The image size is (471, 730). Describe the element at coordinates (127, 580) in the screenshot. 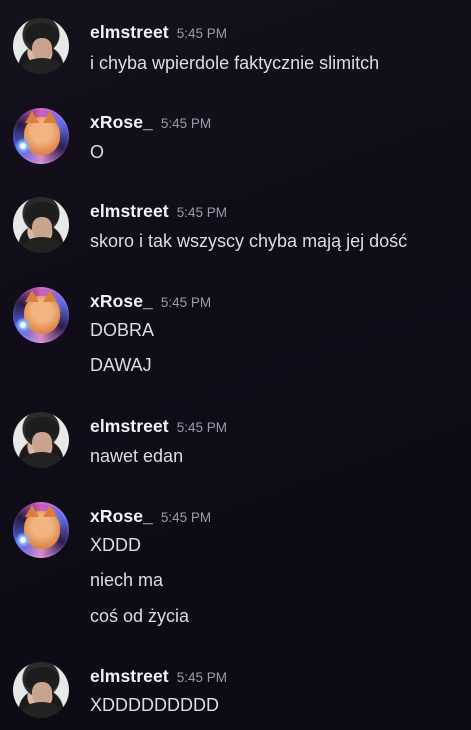

I see `message-text: niech ma` at that location.